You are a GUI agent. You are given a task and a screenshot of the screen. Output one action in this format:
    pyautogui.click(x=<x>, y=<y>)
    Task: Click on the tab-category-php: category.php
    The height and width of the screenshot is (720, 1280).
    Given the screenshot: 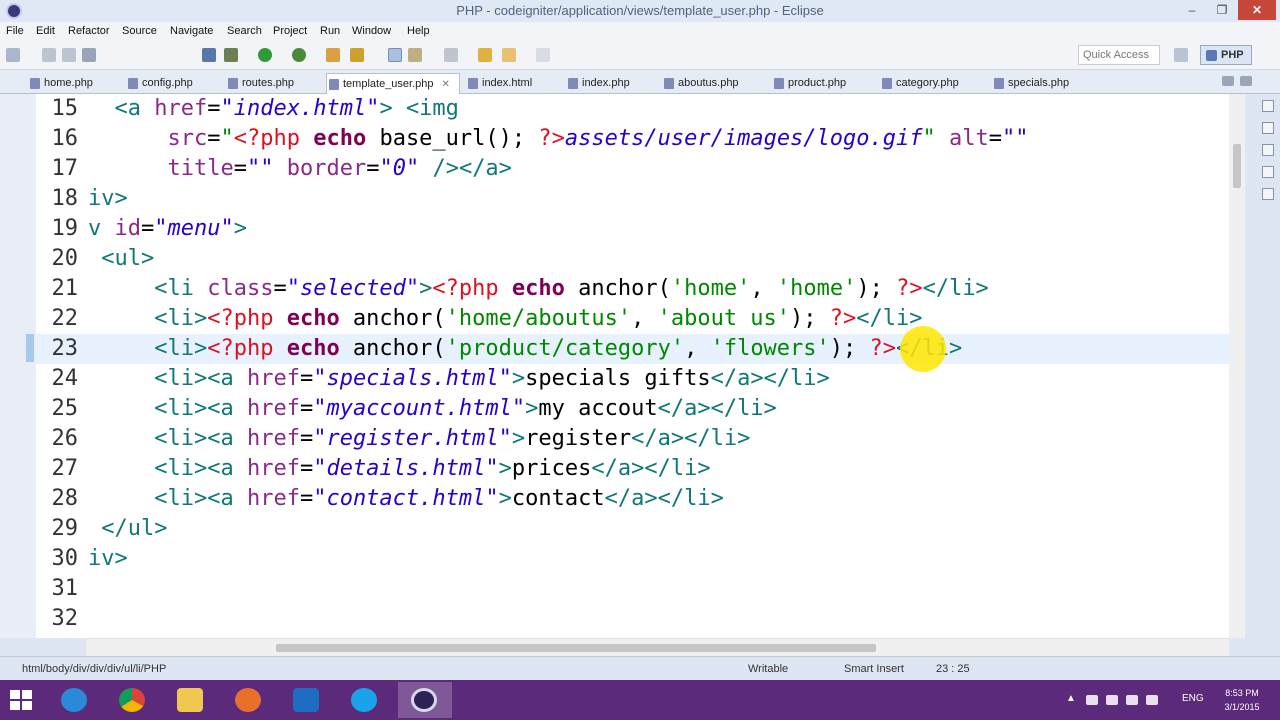 What is the action you would take?
    pyautogui.click(x=932, y=83)
    